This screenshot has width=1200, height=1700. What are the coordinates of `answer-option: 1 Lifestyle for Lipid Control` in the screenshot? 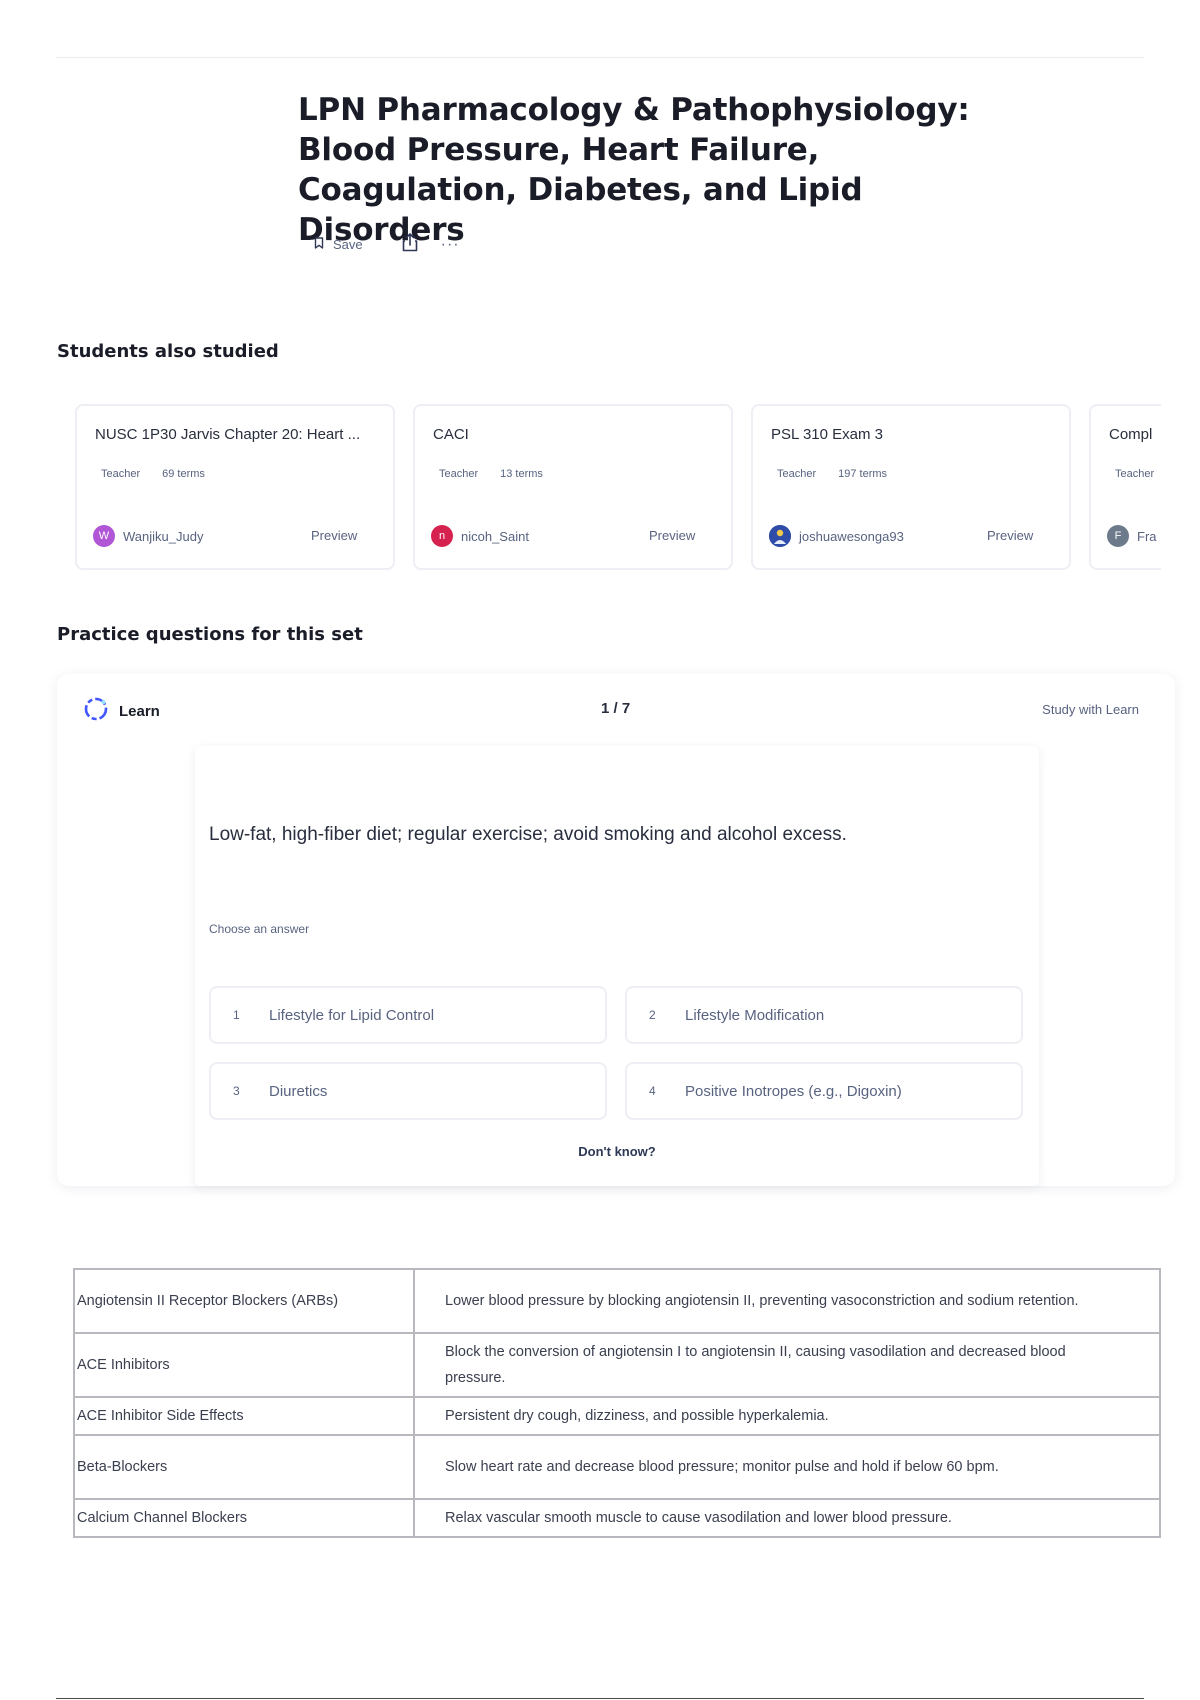 It's located at (408, 1015).